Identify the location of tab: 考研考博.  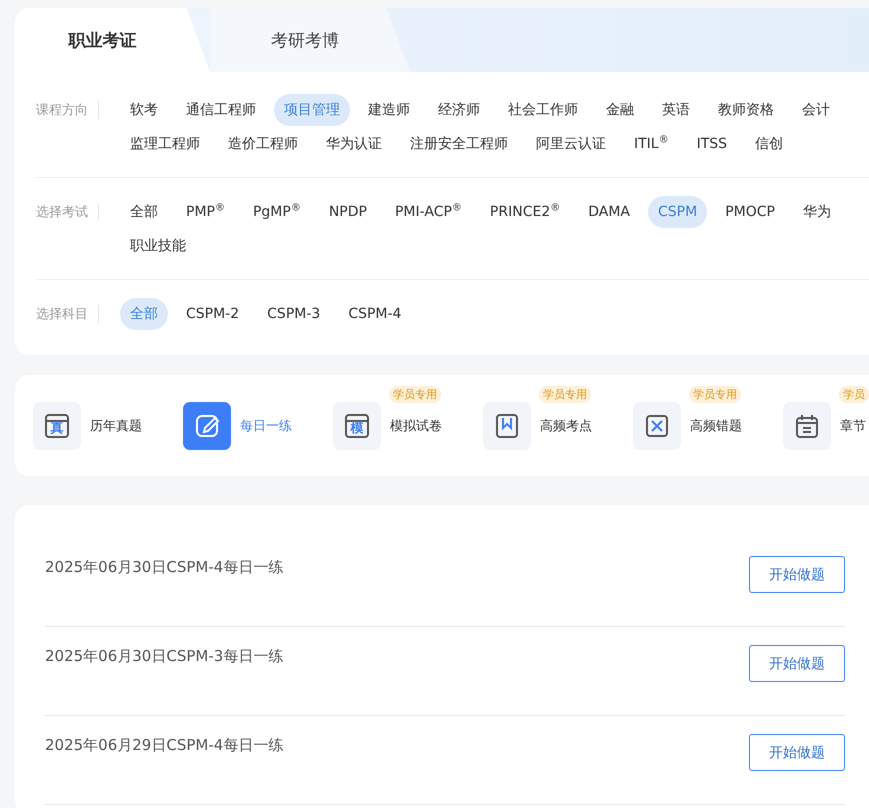
(310, 40).